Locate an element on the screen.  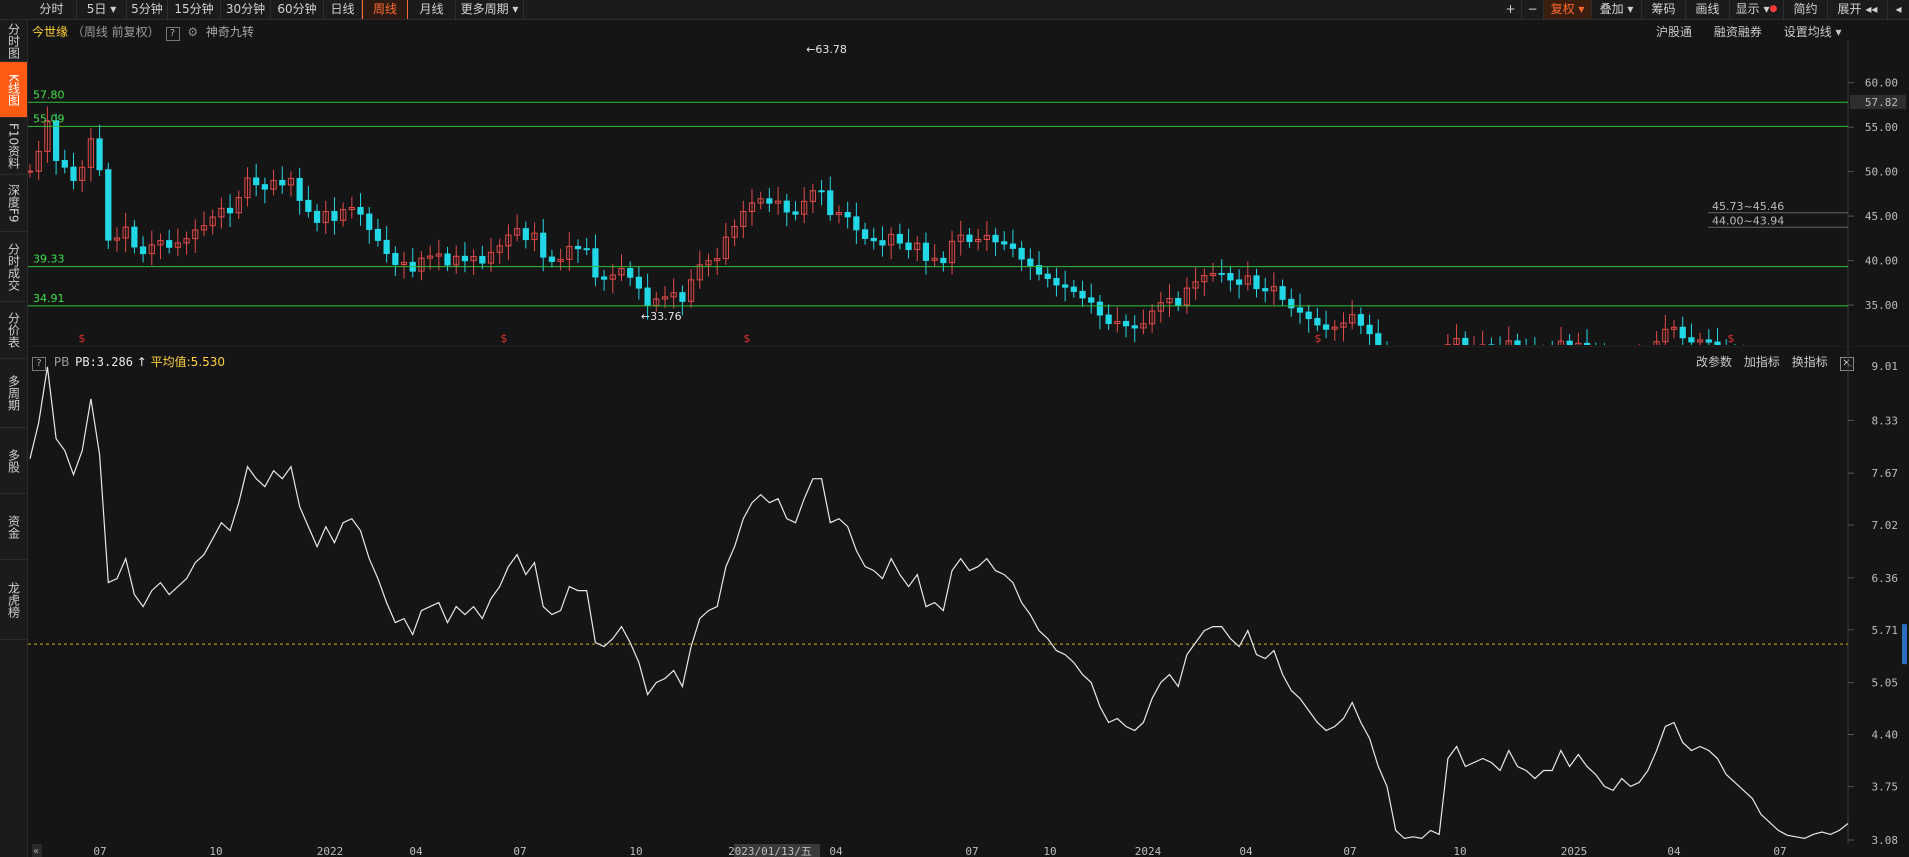
kline-y-tick-label: 40.00 is located at coordinates (1881, 261).